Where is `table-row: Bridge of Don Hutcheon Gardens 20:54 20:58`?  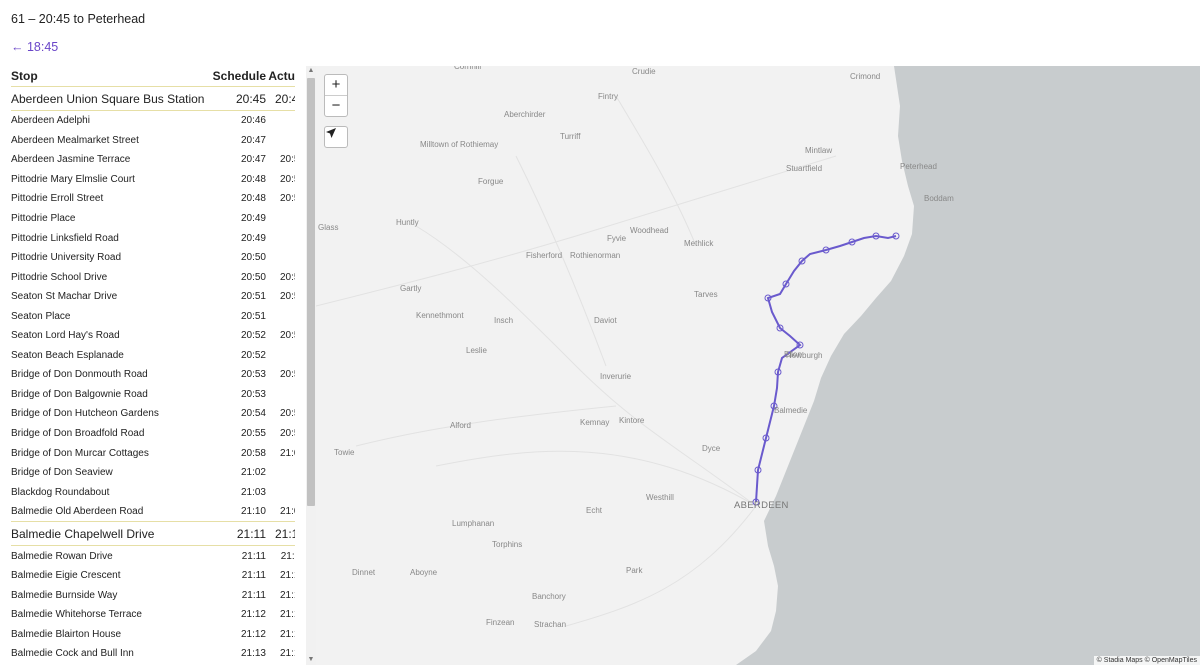
table-row: Bridge of Don Hutcheon Gardens 20:54 20:58 is located at coordinates (153, 414).